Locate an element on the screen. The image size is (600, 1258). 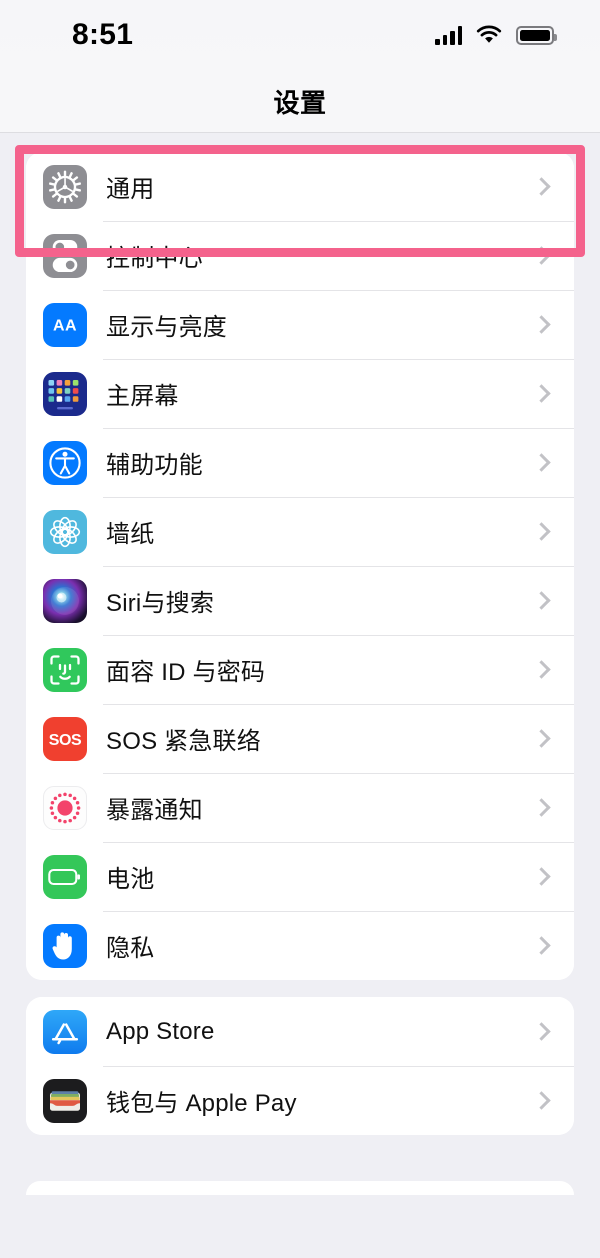
settings-row-emergency-sos: SOS SOS 紧急联络 is located at coordinates (300, 738).